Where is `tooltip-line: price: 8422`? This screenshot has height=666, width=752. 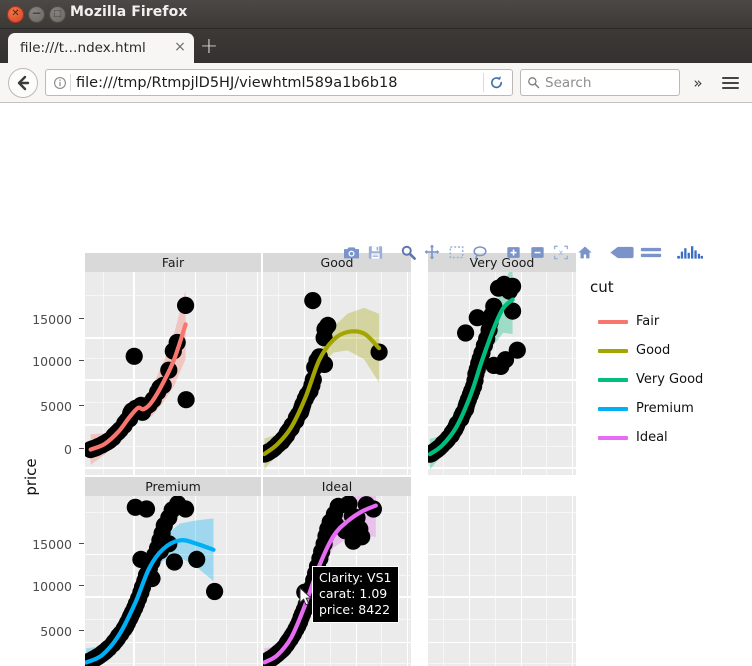
tooltip-line: price: 8422 is located at coordinates (355, 609).